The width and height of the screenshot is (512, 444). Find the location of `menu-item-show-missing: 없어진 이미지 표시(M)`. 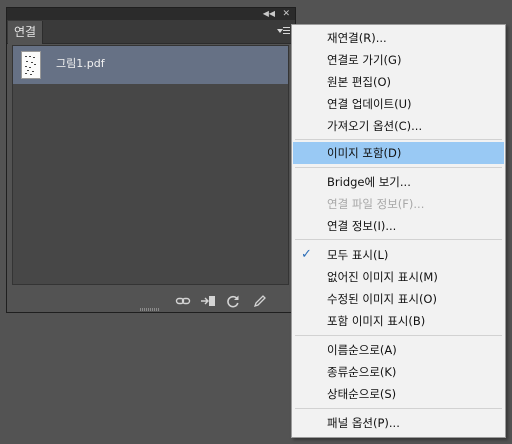

menu-item-show-missing: 없어진 이미지 표시(M) is located at coordinates (398, 277).